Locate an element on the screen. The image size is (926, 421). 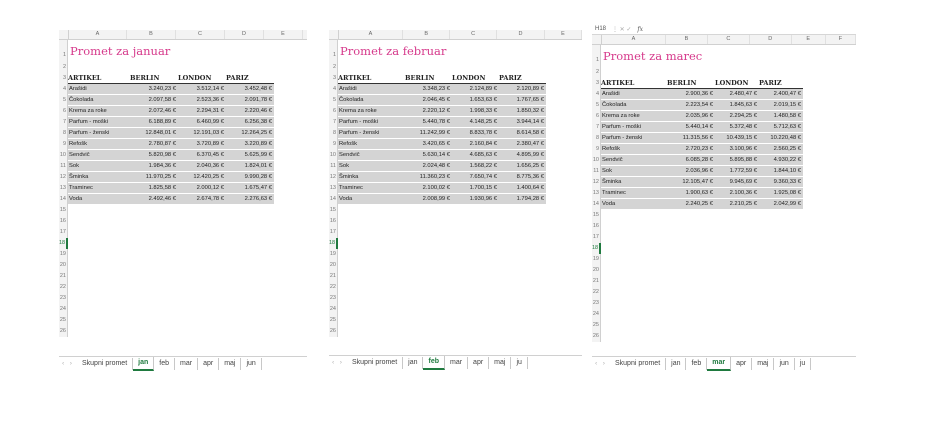
formula-bar: H18 ⋮ ✕ ✓ fx is located at coordinates (724, 29).